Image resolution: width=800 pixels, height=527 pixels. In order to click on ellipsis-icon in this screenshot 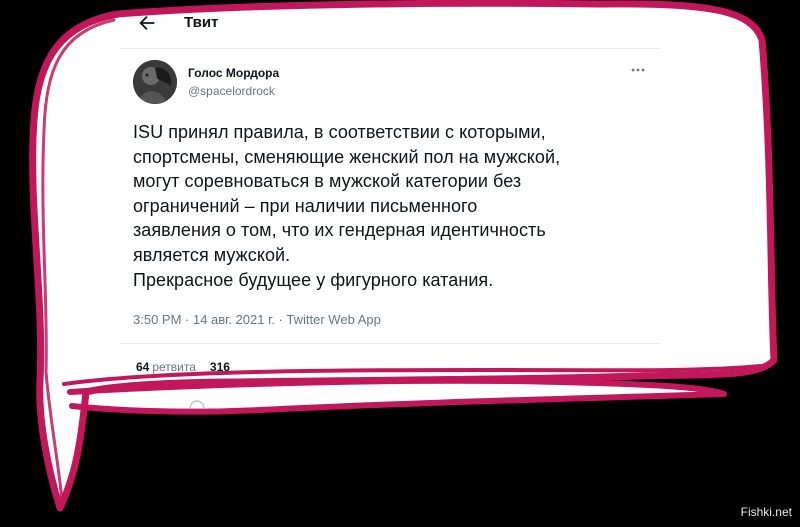, I will do `click(638, 70)`.